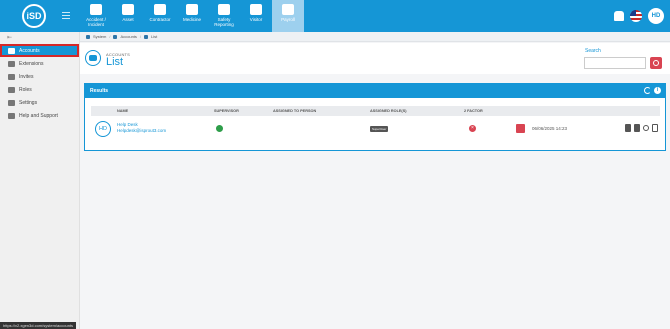  I want to click on nav-item-label: Safety Reporting, so click(224, 22).